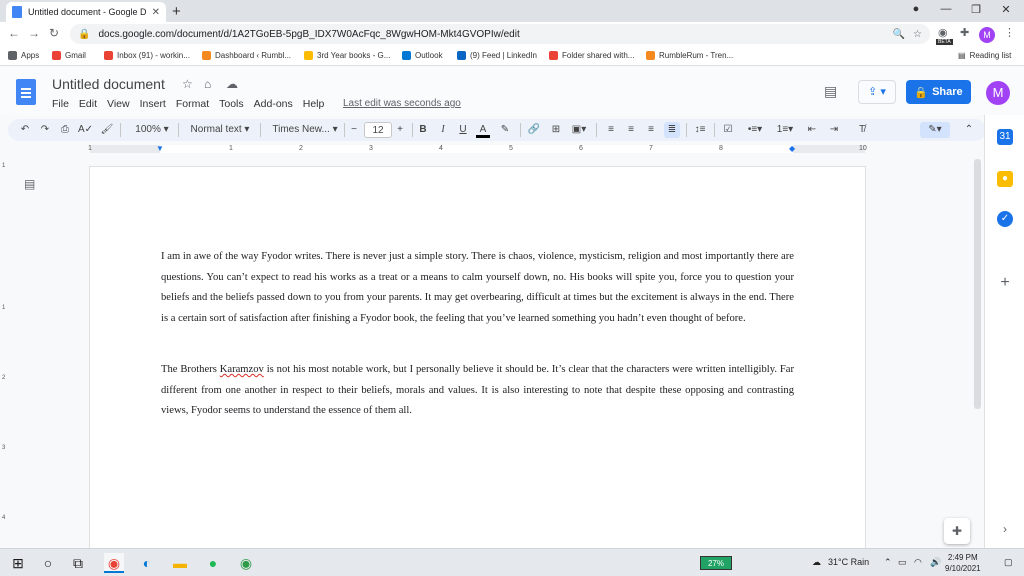  Describe the element at coordinates (497, 55) in the screenshot. I see `bookmark-linkedin: (9) Feed | LinkedIn` at that location.